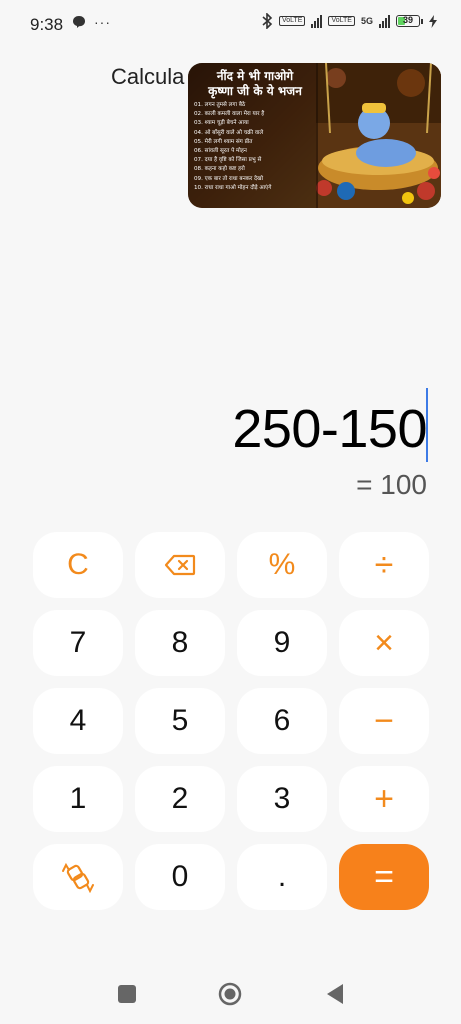 Image resolution: width=461 pixels, height=1024 pixels. I want to click on digit-label: 9, so click(282, 642).